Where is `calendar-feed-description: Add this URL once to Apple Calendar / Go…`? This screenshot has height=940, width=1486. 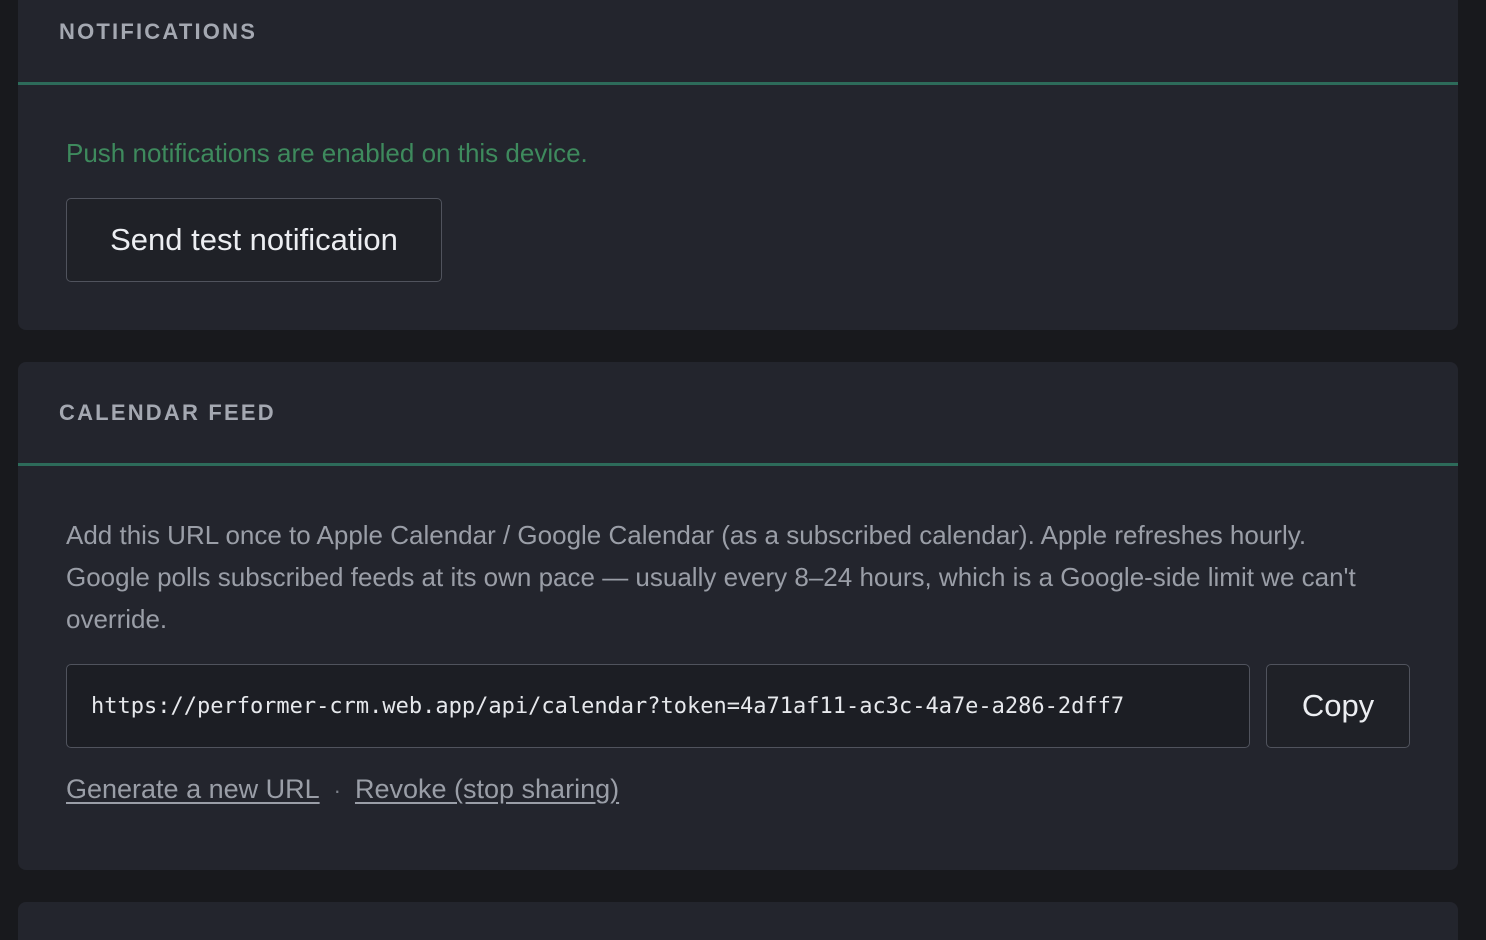
calendar-feed-description: Add this URL once to Apple Calendar / Go… is located at coordinates (711, 577).